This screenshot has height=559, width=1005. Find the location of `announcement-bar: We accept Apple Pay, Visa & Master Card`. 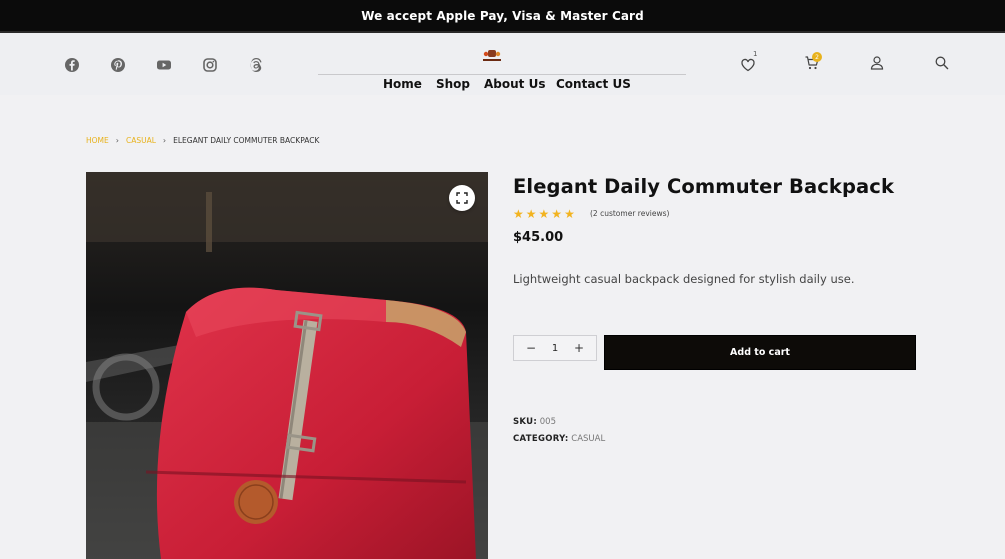

announcement-bar: We accept Apple Pay, Visa & Master Card is located at coordinates (502, 16).